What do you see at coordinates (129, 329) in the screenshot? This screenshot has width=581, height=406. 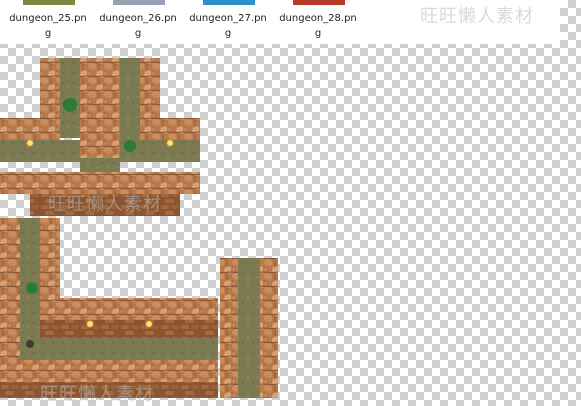 I see `wall-base` at bounding box center [129, 329].